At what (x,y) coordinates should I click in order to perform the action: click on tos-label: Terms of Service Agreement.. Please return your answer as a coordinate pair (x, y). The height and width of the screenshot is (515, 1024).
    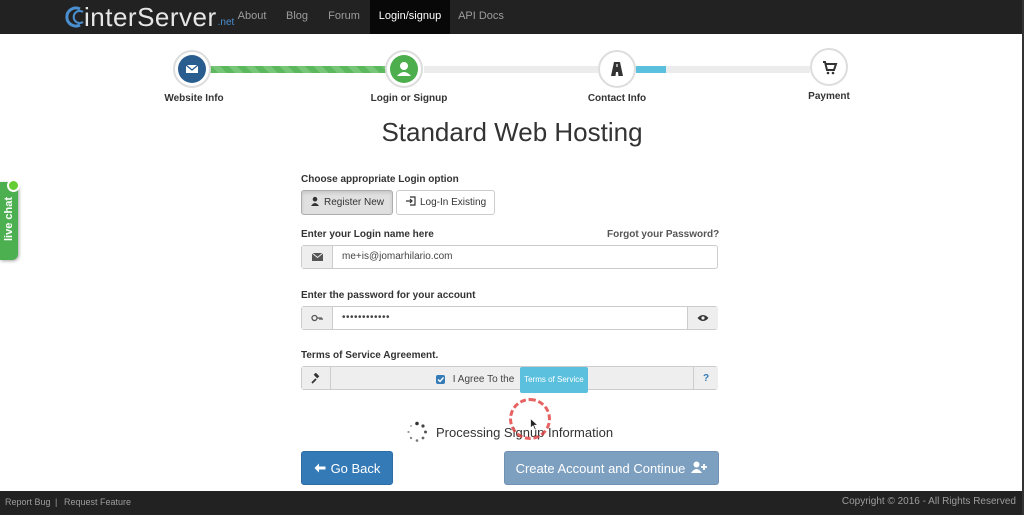
    Looking at the image, I should click on (370, 355).